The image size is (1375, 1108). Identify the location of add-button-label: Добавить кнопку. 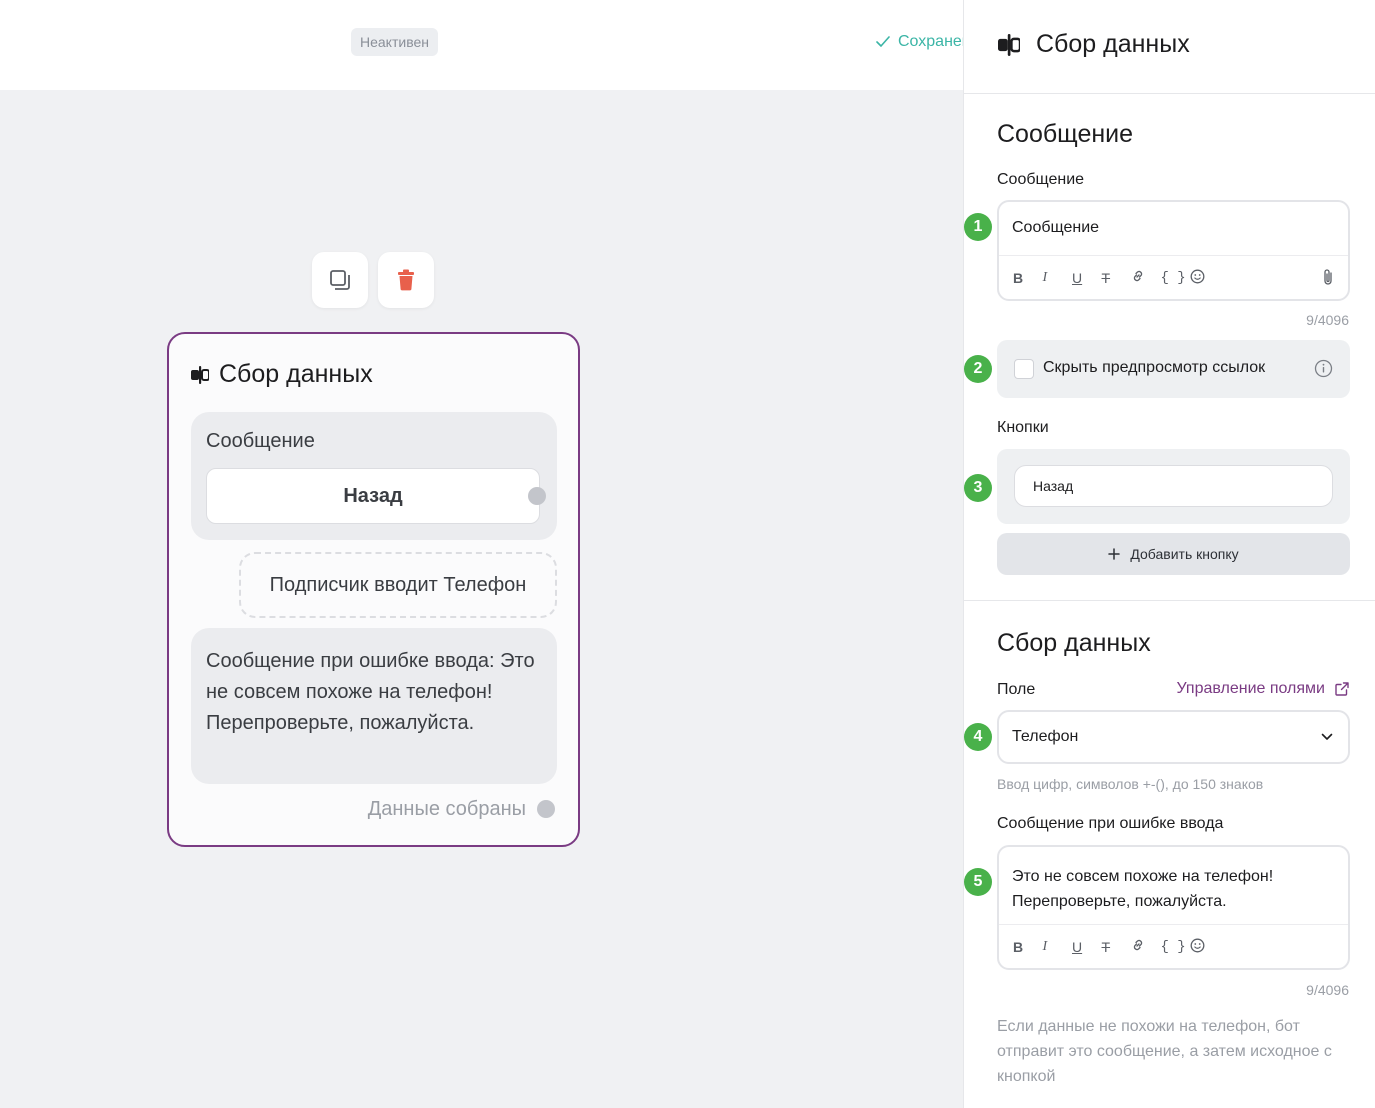
(1184, 554).